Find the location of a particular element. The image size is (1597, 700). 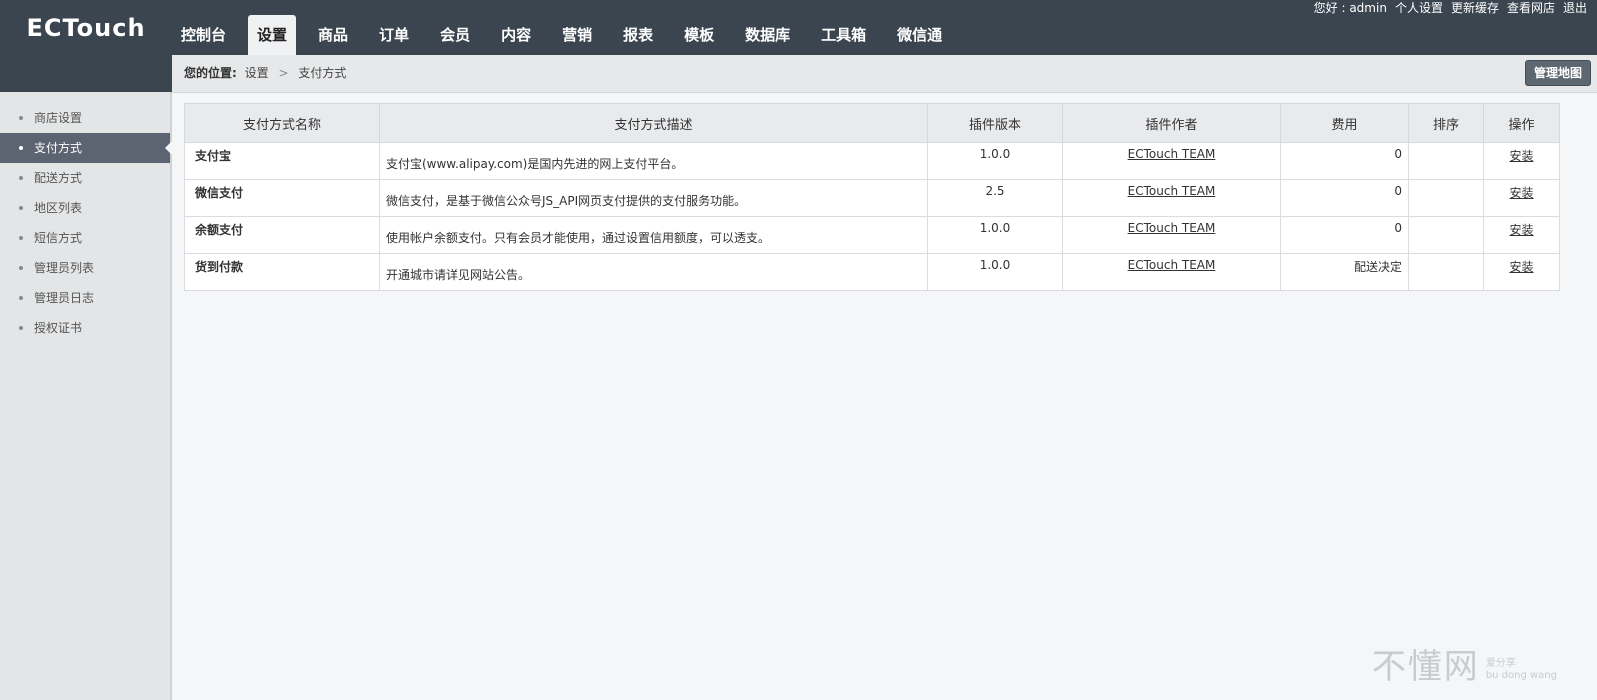

header-order: 排序 is located at coordinates (1446, 123).